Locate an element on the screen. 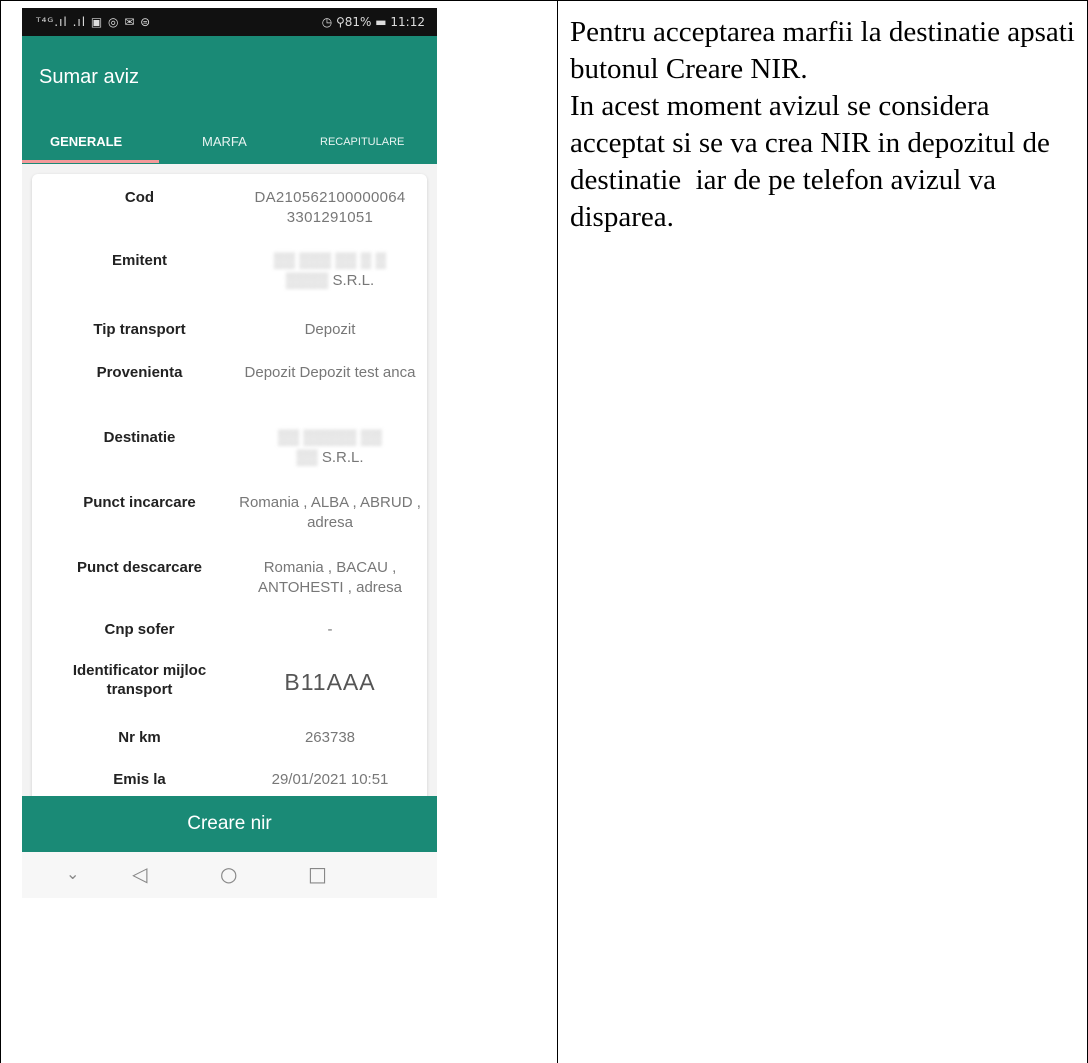  emis-la-label: Emis la is located at coordinates (139, 779).